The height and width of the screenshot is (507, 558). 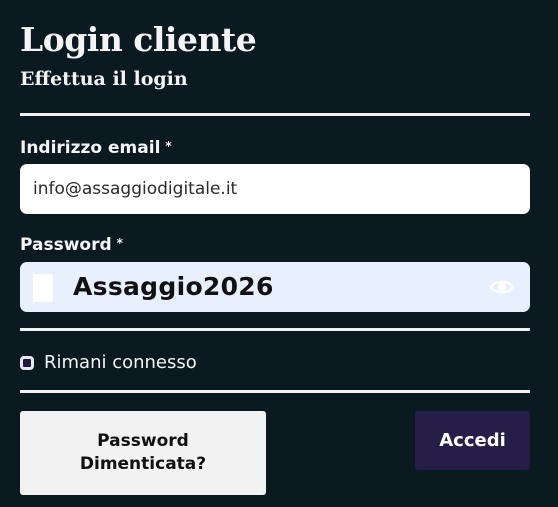 I want to click on email-label: Indirizzo email *, so click(x=96, y=148).